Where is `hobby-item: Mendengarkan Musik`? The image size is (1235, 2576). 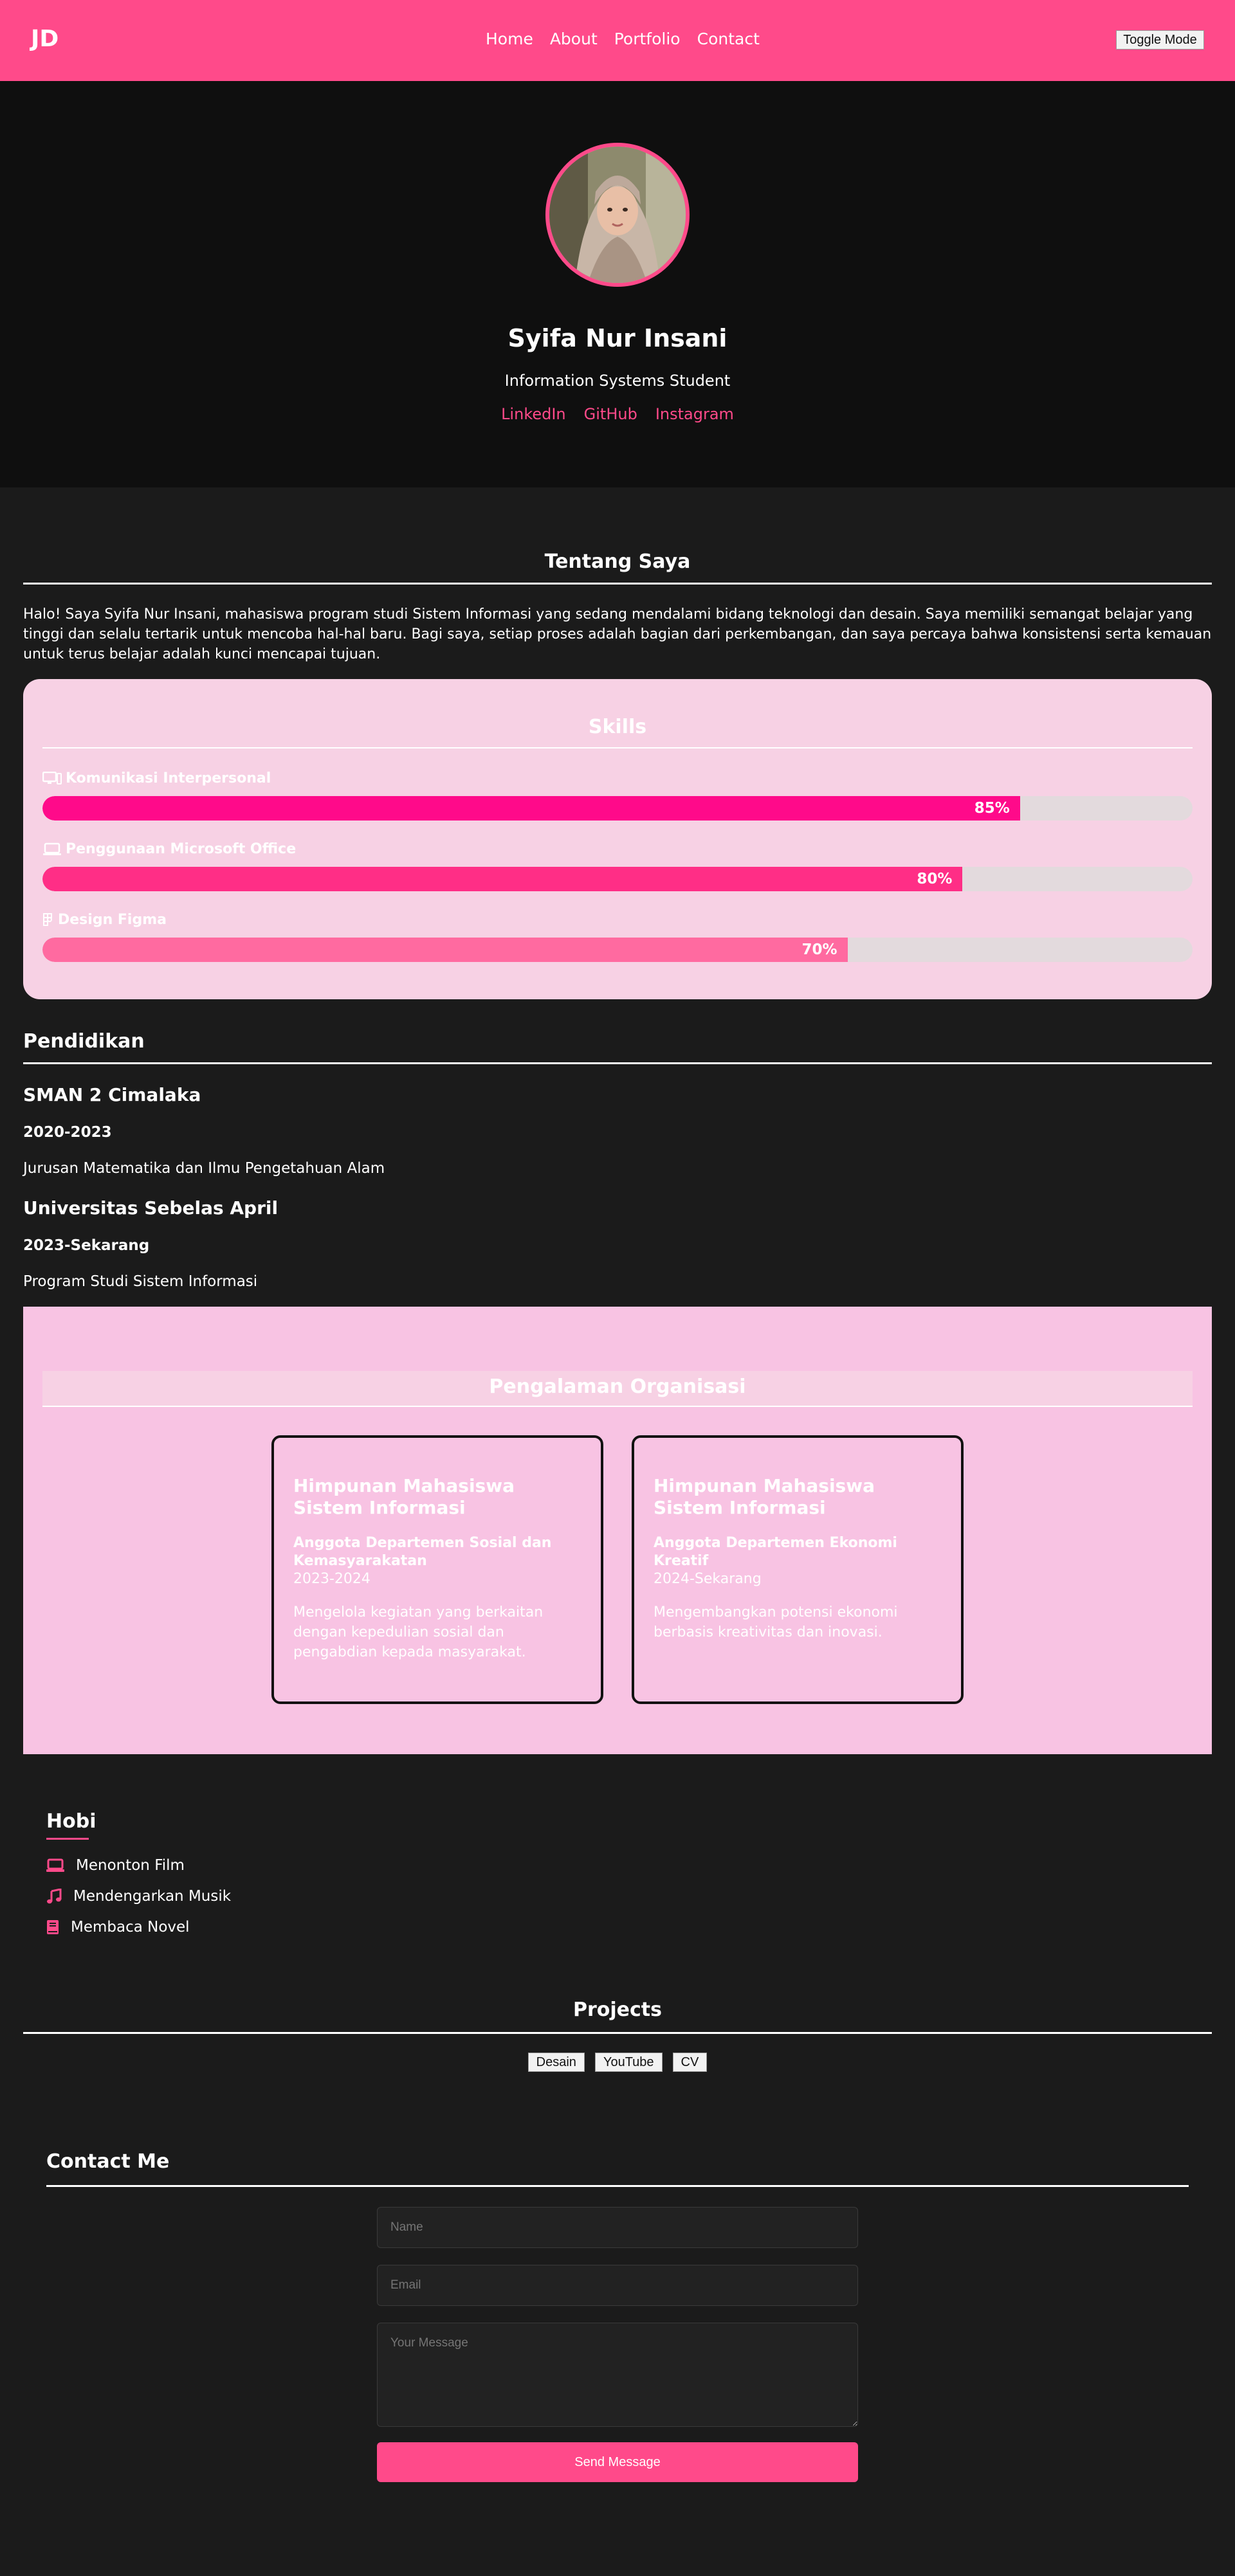 hobby-item: Mendengarkan Musik is located at coordinates (138, 1896).